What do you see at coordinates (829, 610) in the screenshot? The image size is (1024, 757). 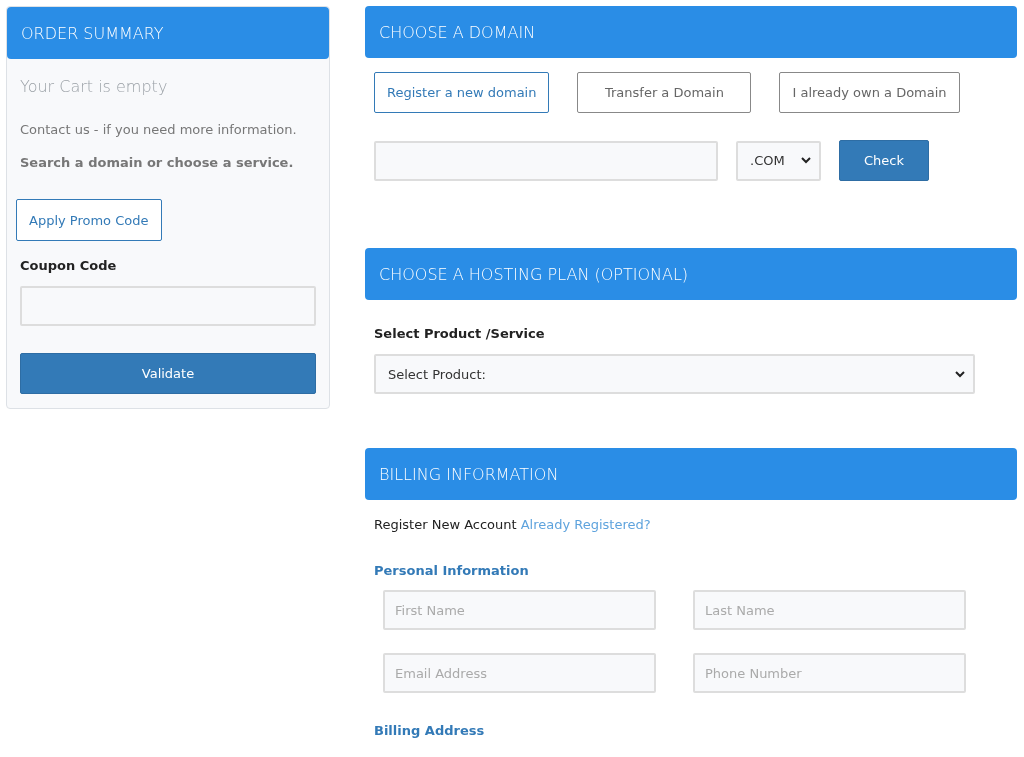 I see `text-input: Last Name` at bounding box center [829, 610].